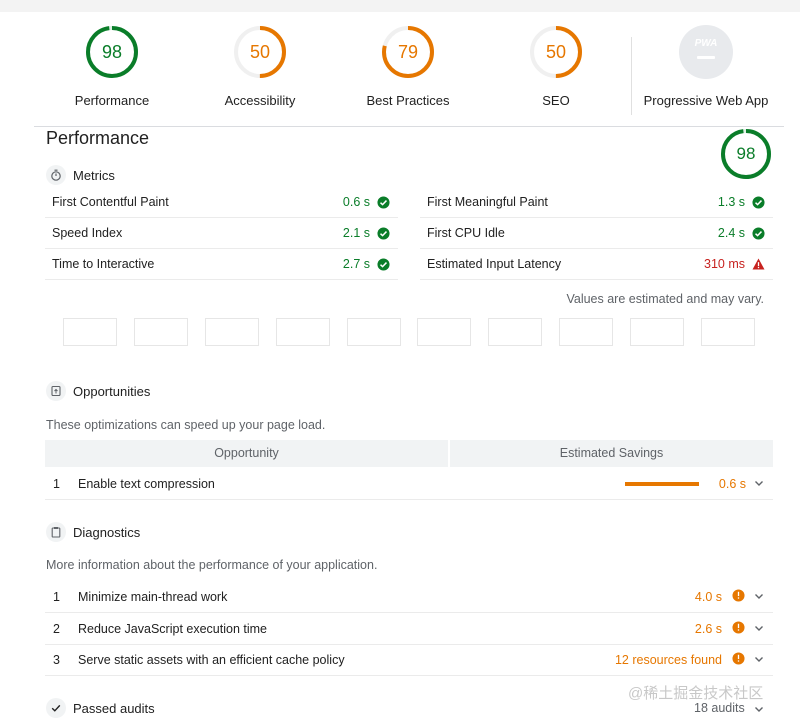  Describe the element at coordinates (356, 264) in the screenshot. I see `metric-value: 2.7 s` at that location.